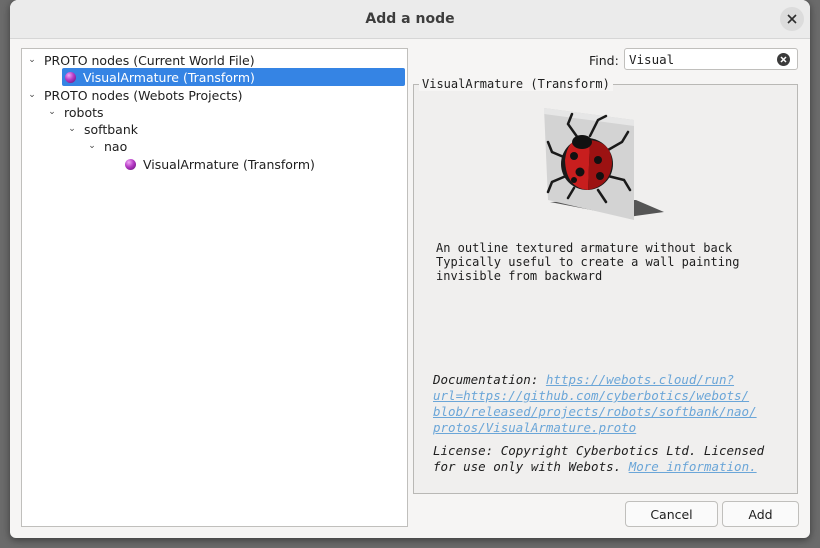  Describe the element at coordinates (760, 514) in the screenshot. I see `add-button: Add` at that location.